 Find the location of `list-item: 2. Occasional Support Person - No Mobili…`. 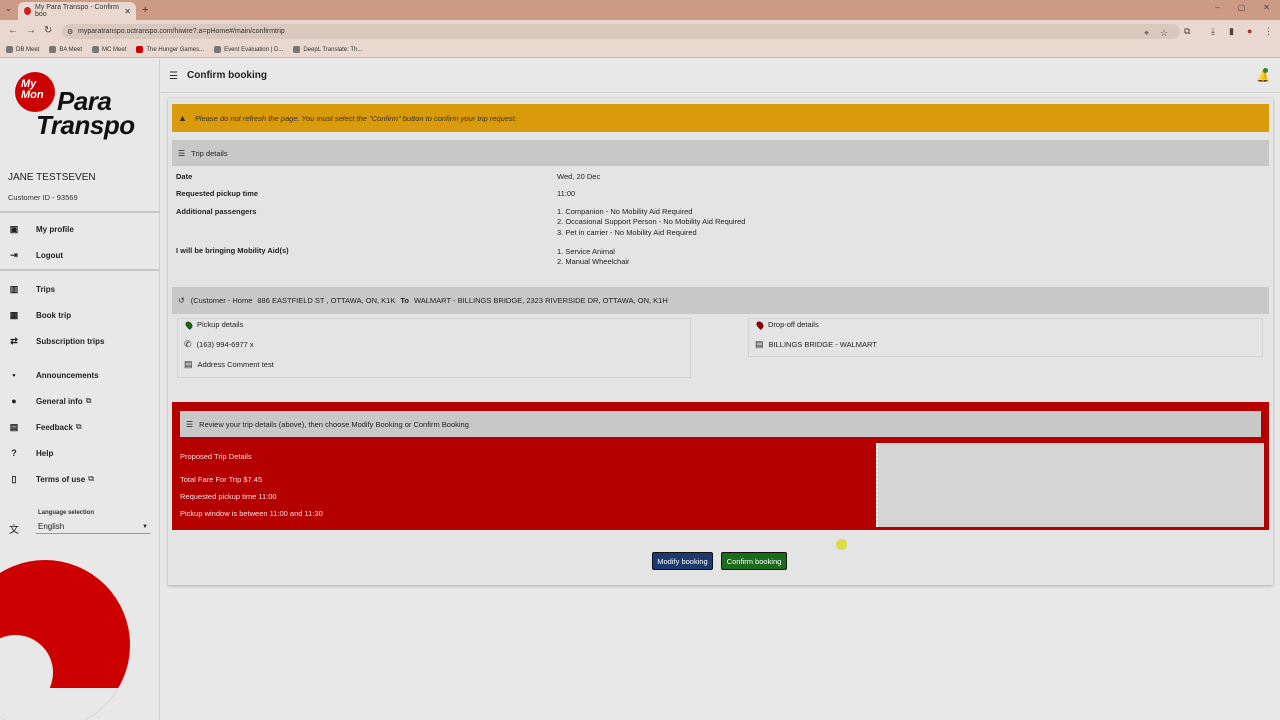

list-item: 2. Occasional Support Person - No Mobili… is located at coordinates (651, 222).